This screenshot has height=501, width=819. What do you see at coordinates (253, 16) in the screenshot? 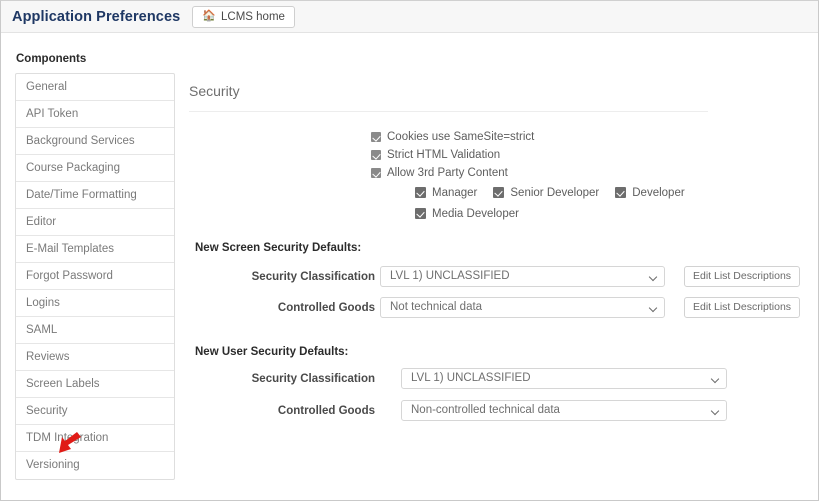
I see `lcms-home-label: LCMS home` at bounding box center [253, 16].